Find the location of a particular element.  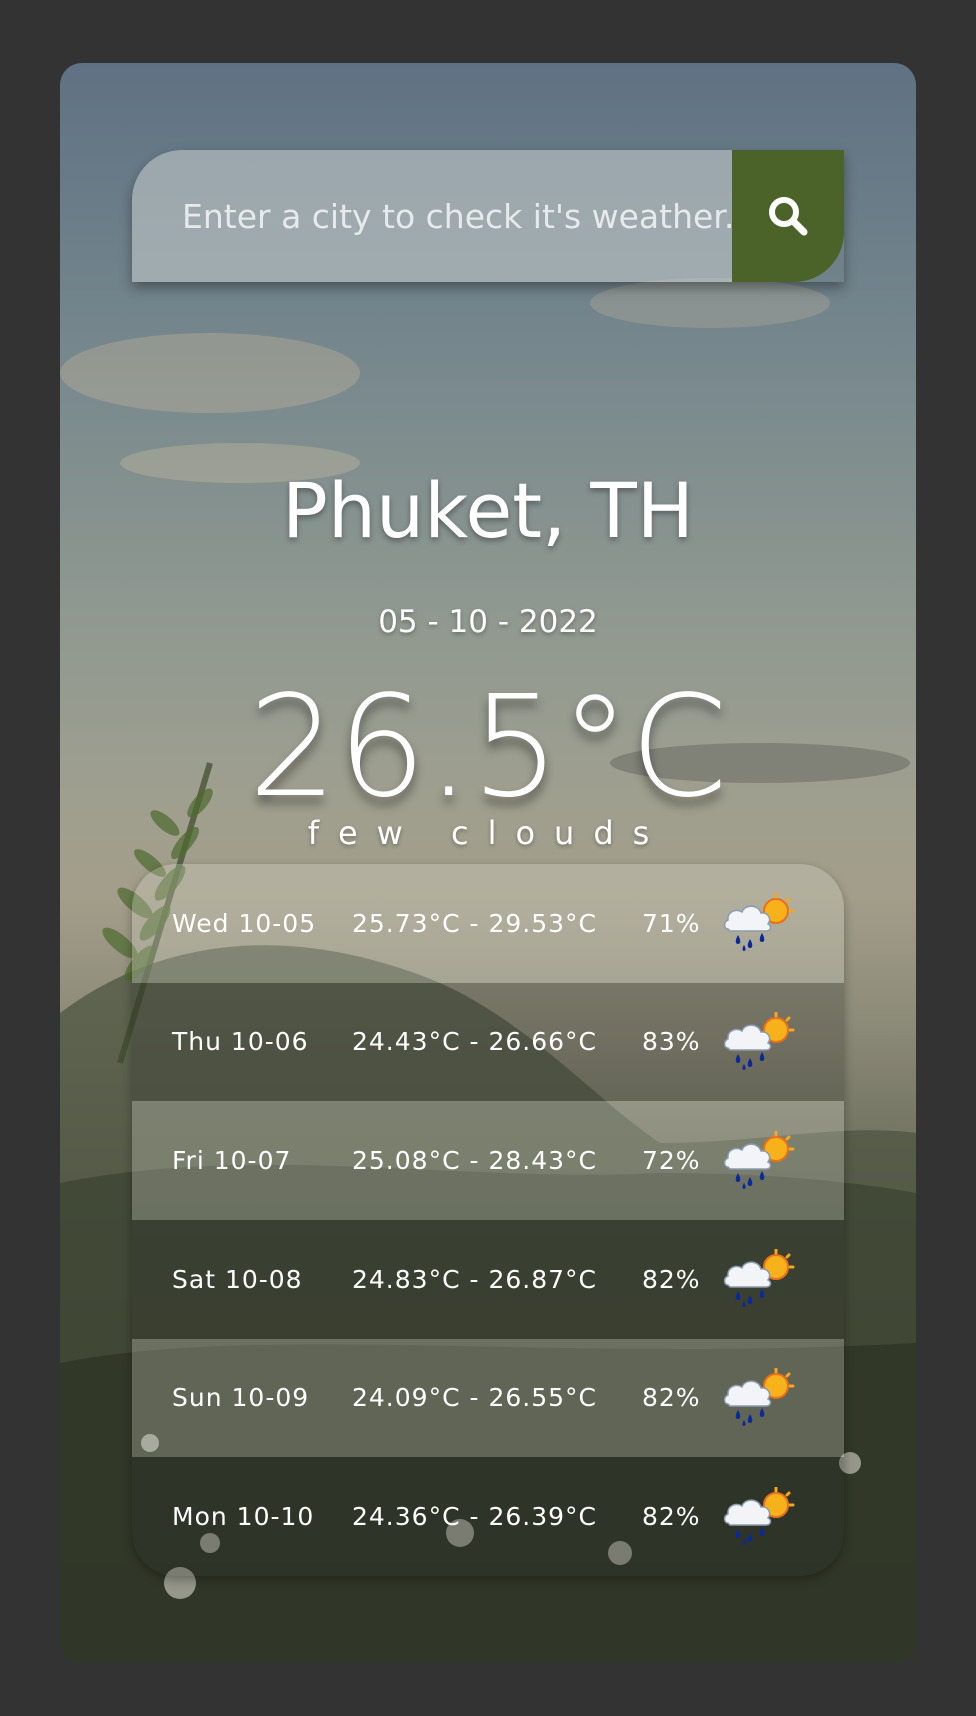

forecast-range: 24.43°C - 26.66°C is located at coordinates (474, 1042).